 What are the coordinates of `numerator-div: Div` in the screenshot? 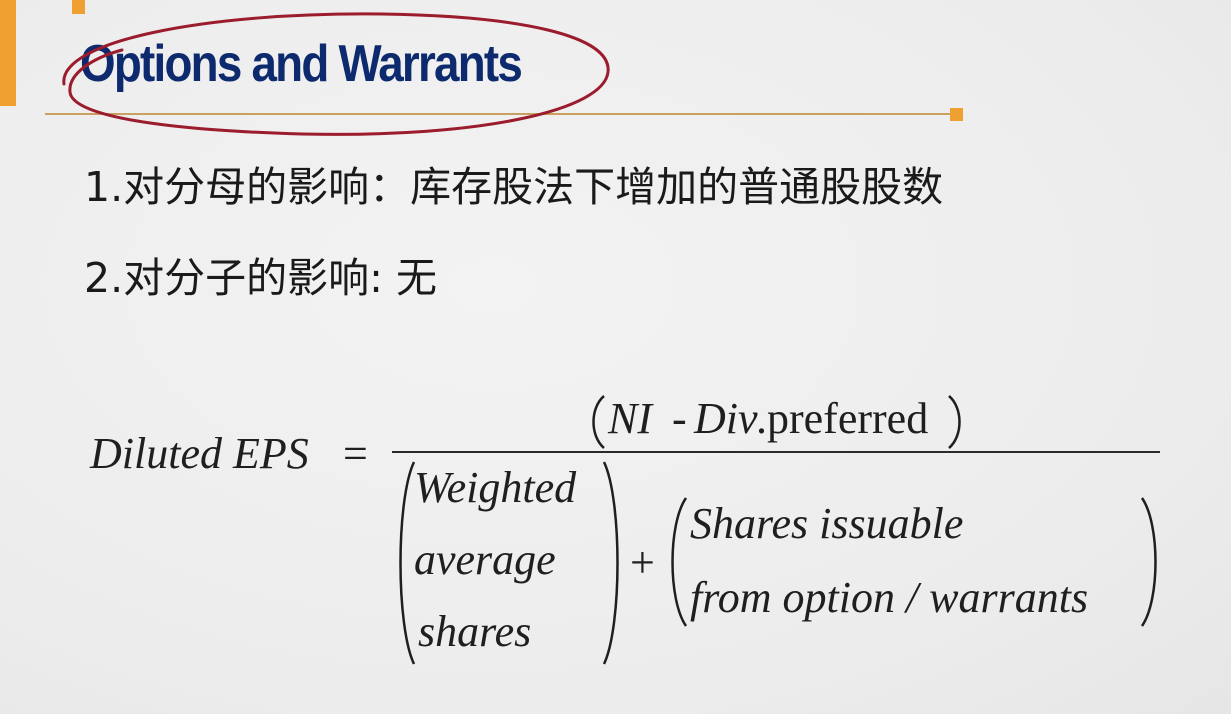 It's located at (726, 418).